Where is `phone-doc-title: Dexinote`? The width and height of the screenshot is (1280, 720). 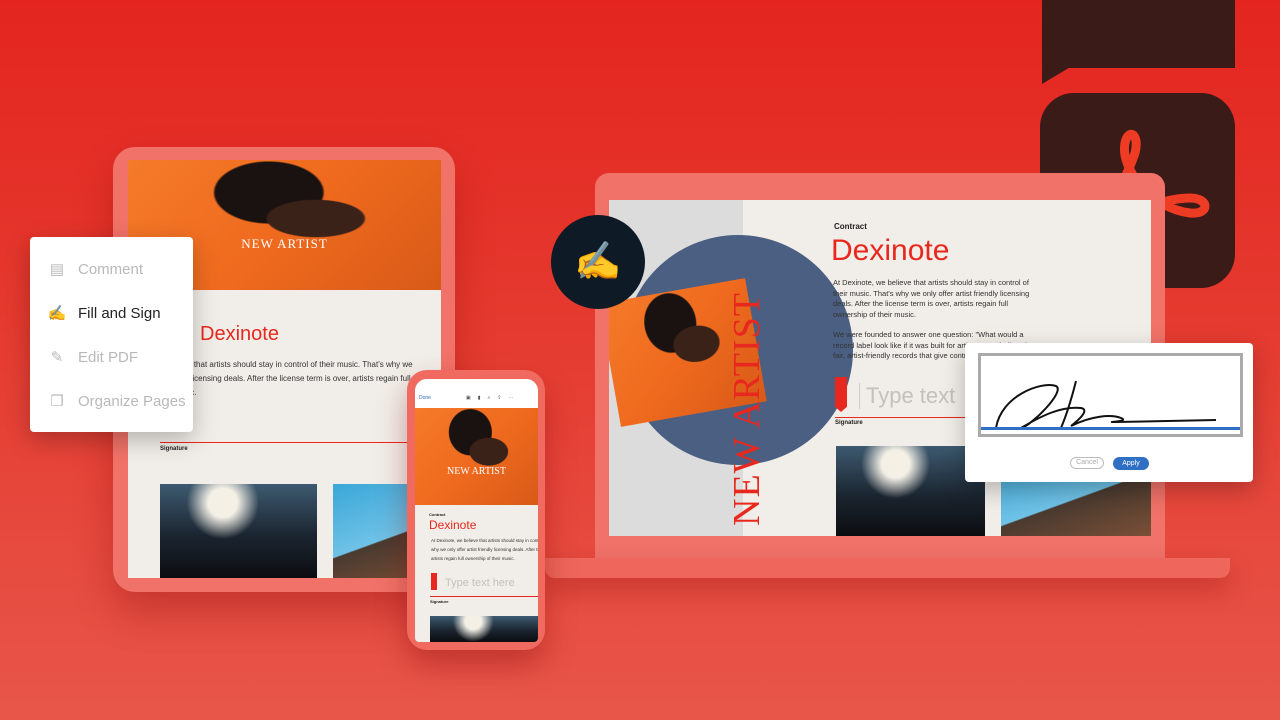 phone-doc-title: Dexinote is located at coordinates (453, 525).